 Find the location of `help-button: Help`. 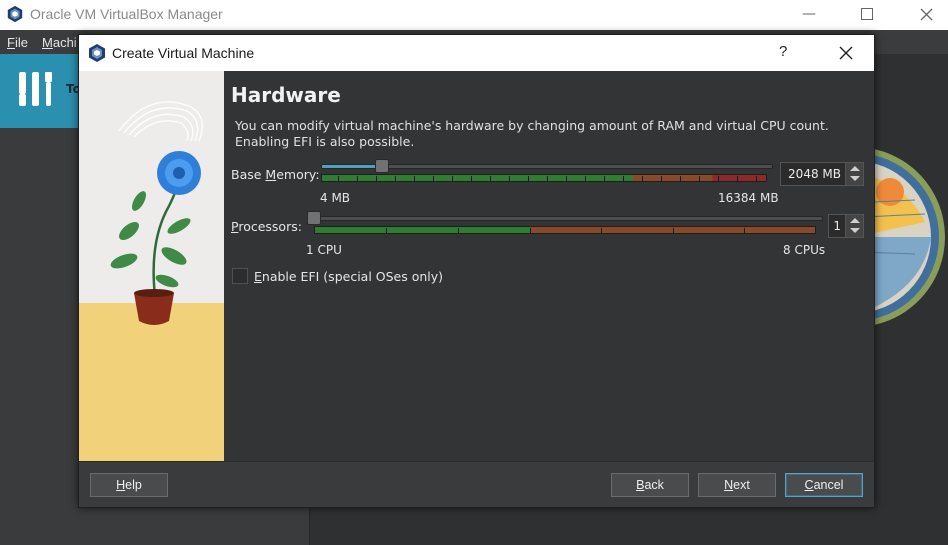

help-button: Help is located at coordinates (129, 485).